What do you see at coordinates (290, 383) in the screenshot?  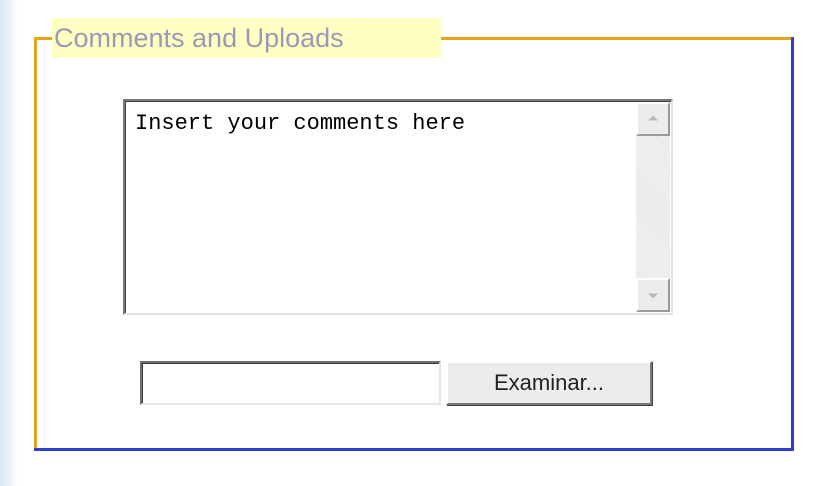 I see `file-path-input` at bounding box center [290, 383].